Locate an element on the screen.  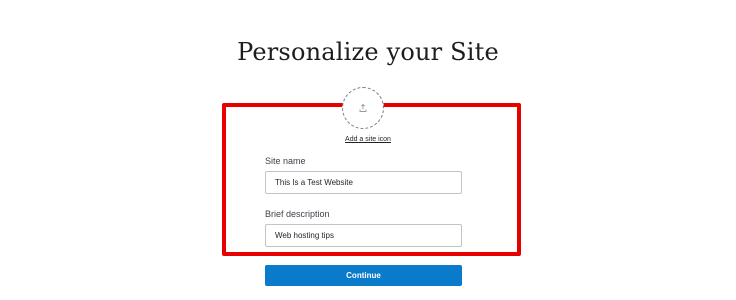
site-name-input is located at coordinates (363, 182).